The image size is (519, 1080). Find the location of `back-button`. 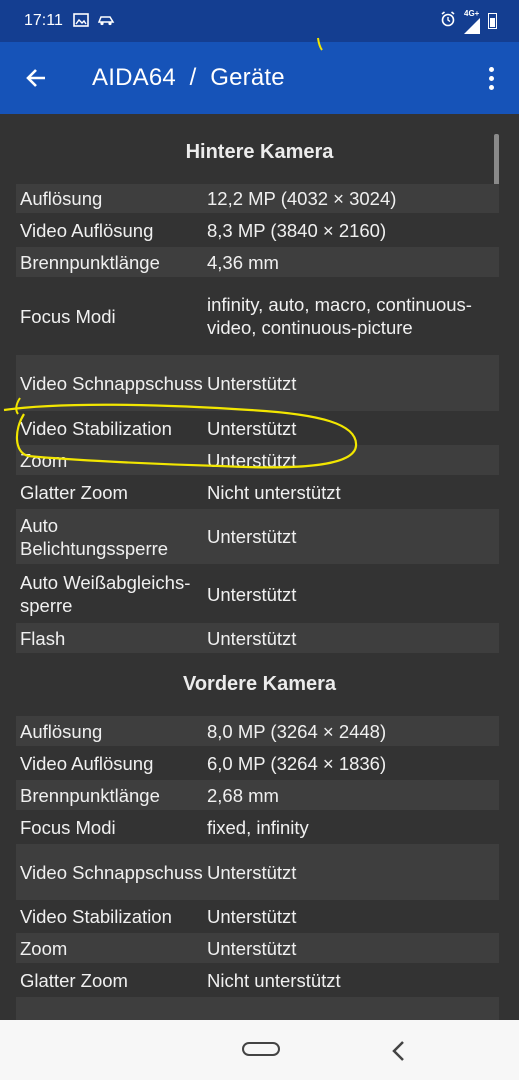

back-button is located at coordinates (36, 78).